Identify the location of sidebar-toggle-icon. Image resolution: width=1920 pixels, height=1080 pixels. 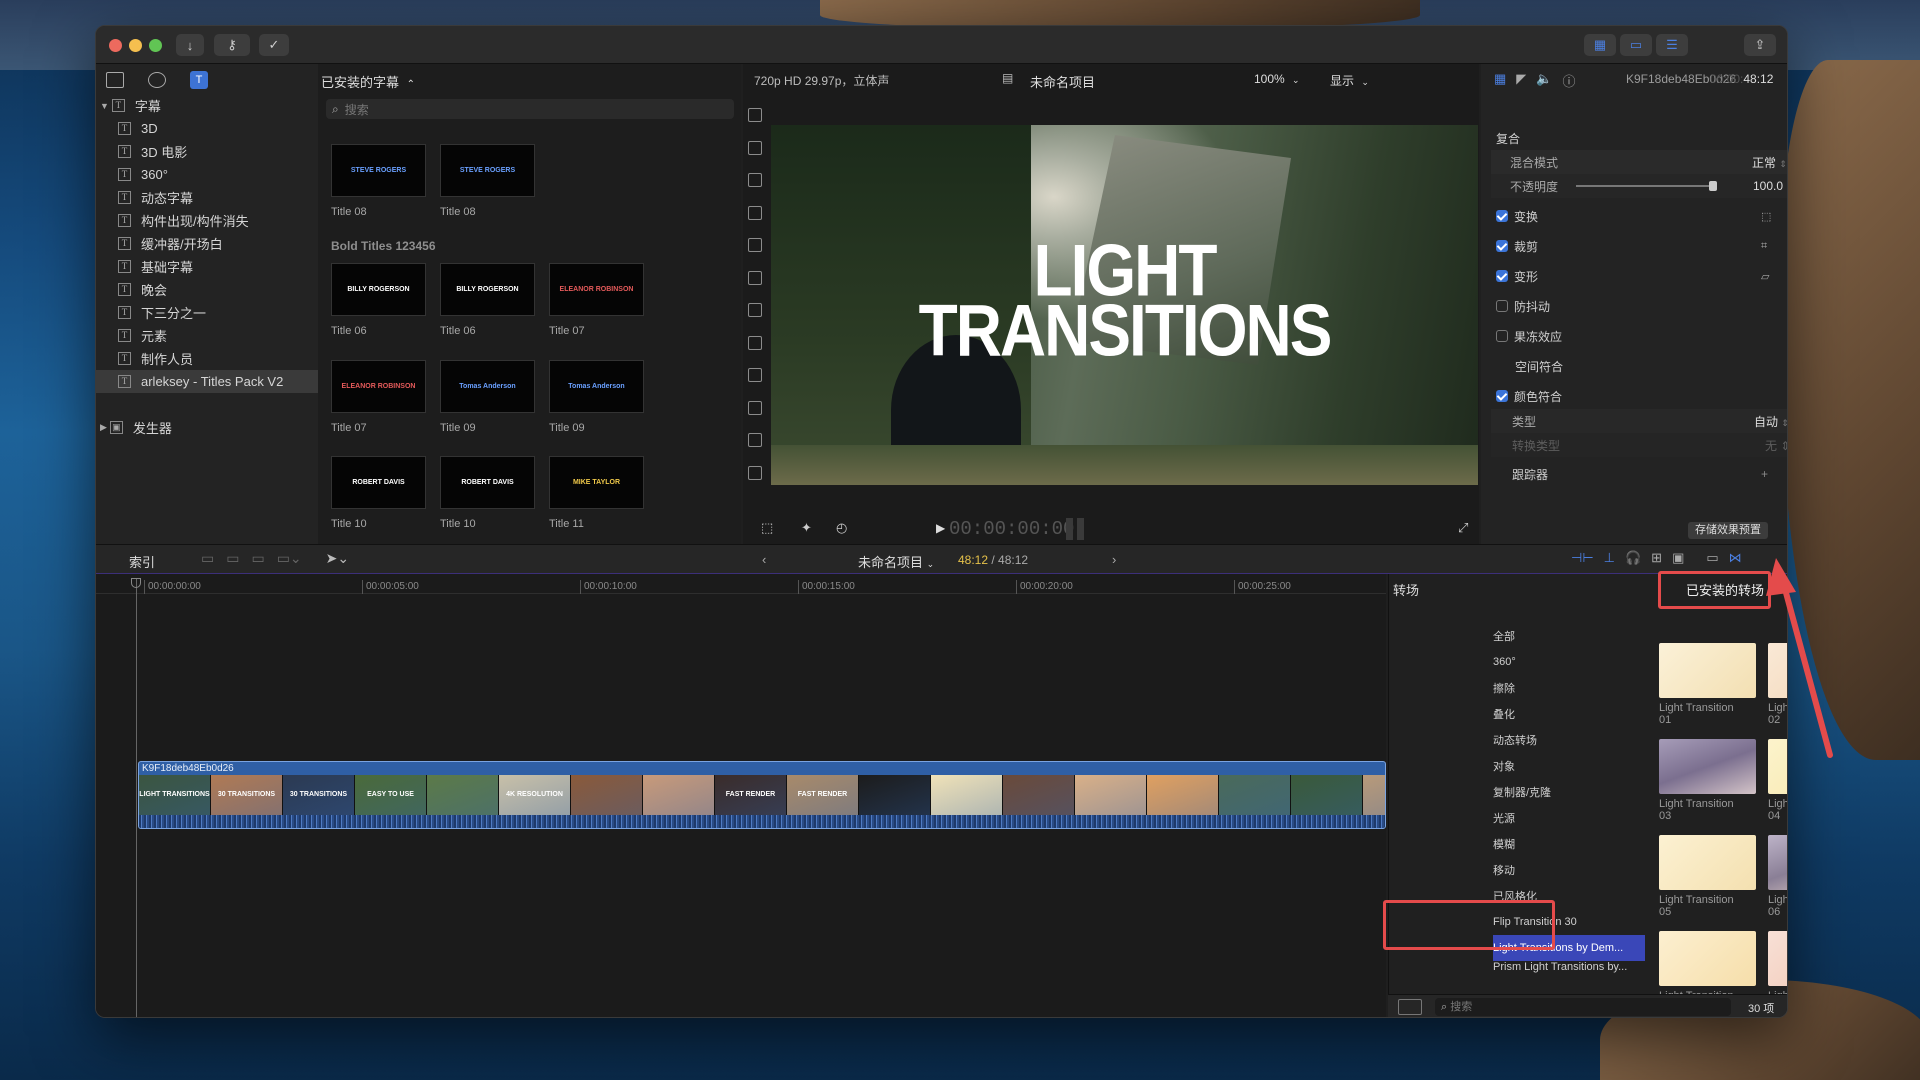
(1410, 1007).